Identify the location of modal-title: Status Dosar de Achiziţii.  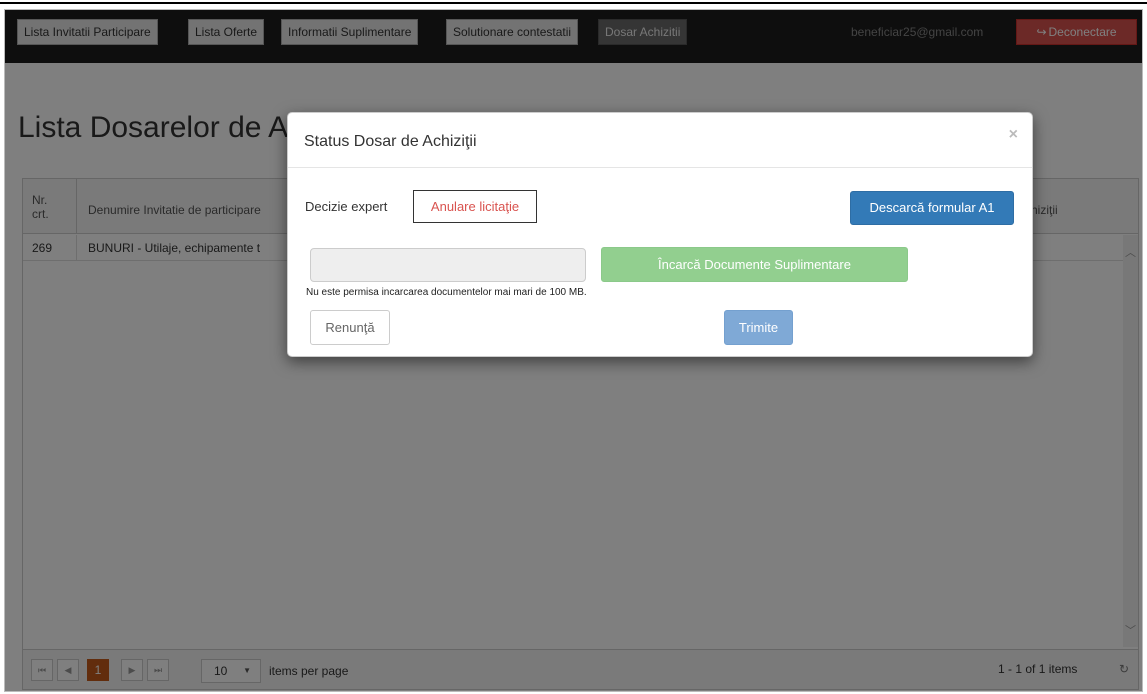
(390, 141).